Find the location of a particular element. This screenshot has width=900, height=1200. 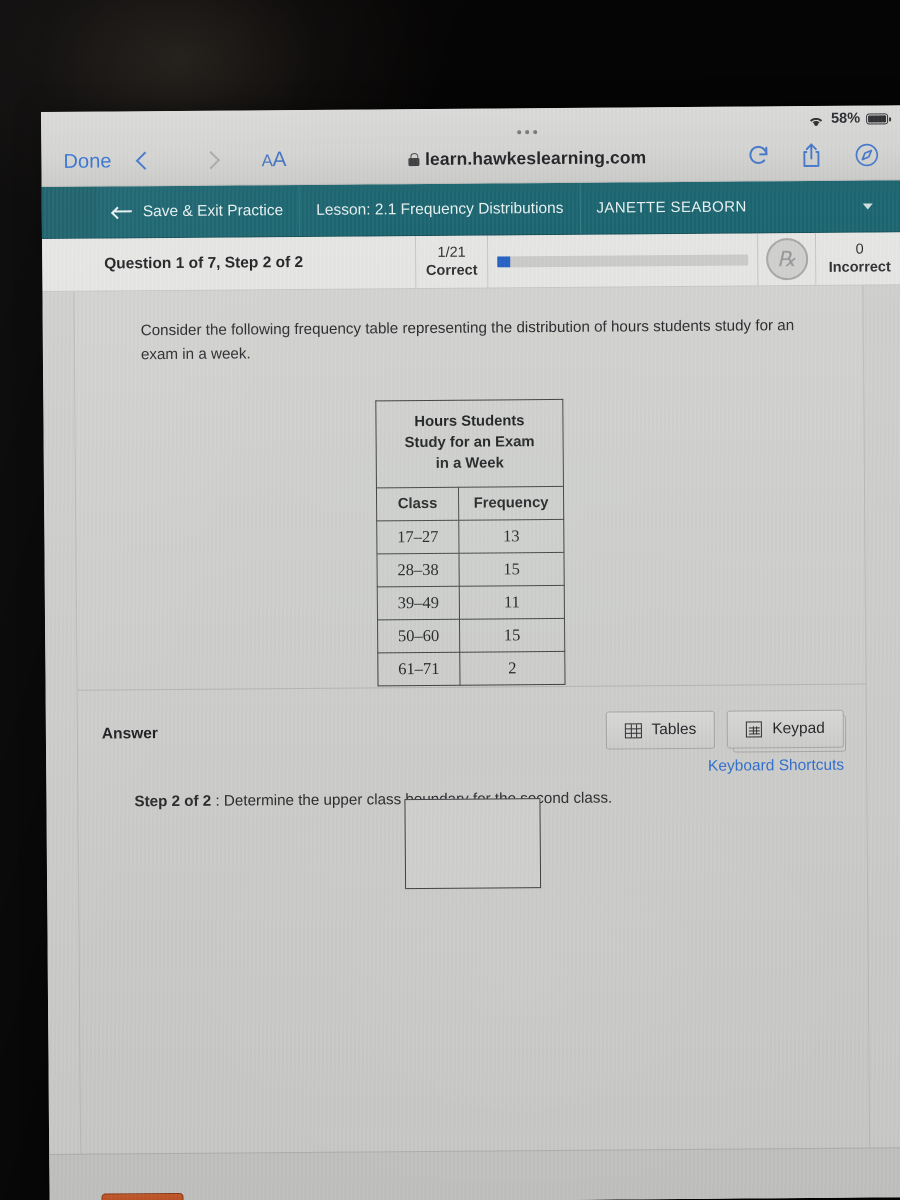

lock-icon is located at coordinates (413, 159).